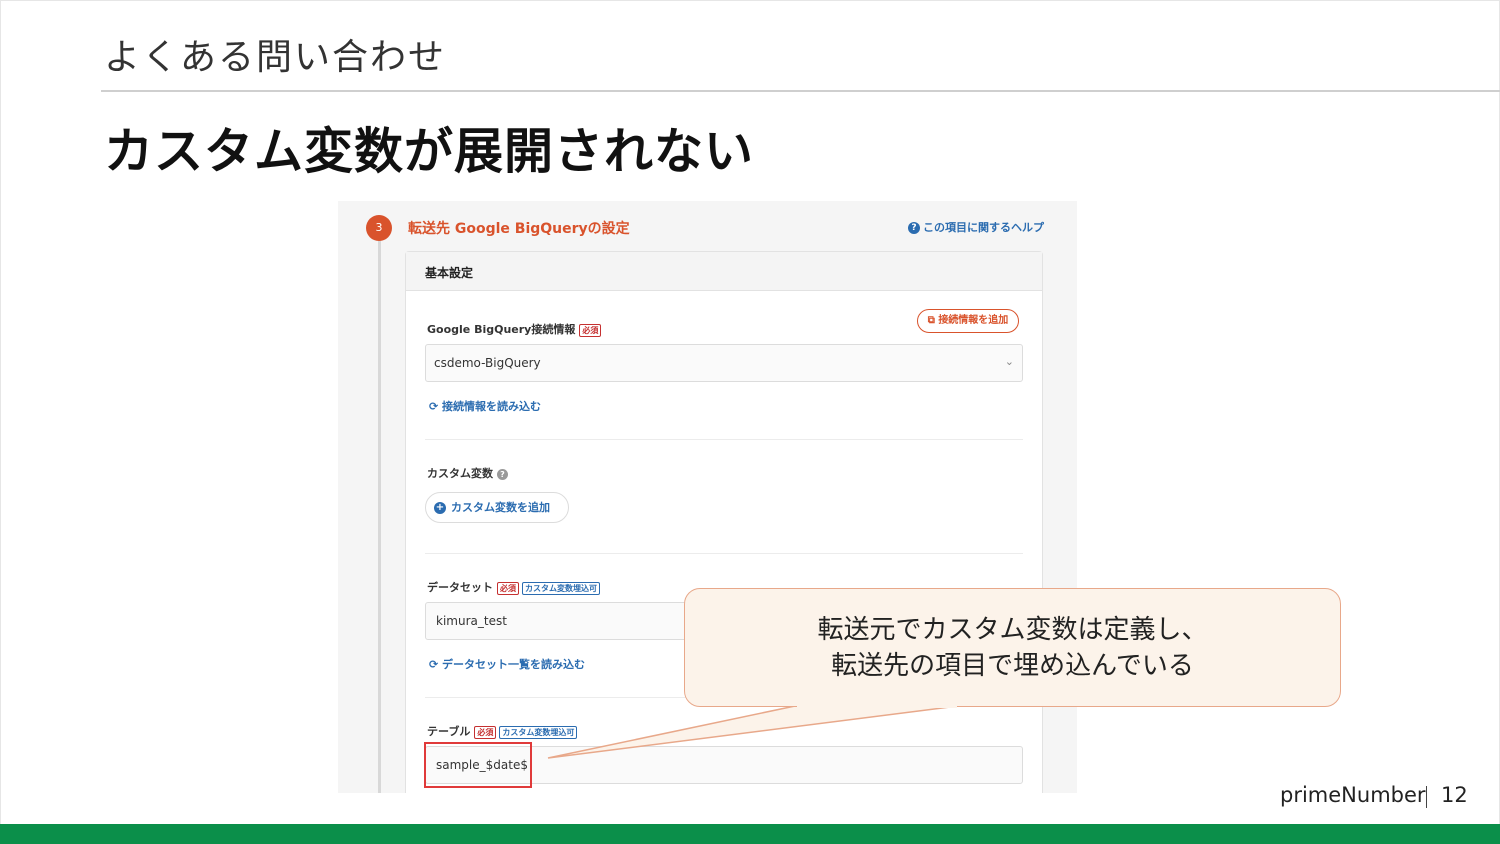 The height and width of the screenshot is (844, 1500). I want to click on callout-tail, so click(753, 732).